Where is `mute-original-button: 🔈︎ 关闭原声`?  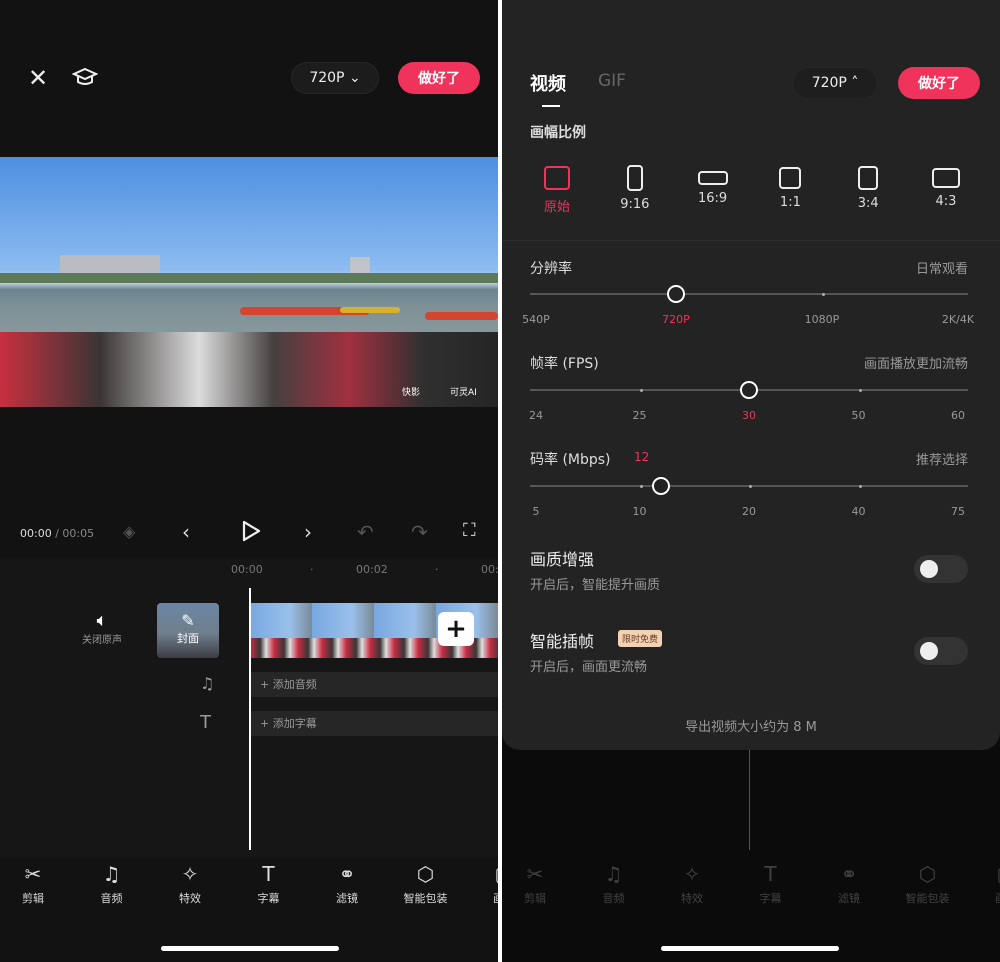 mute-original-button: 🔈︎ 关闭原声 is located at coordinates (102, 628).